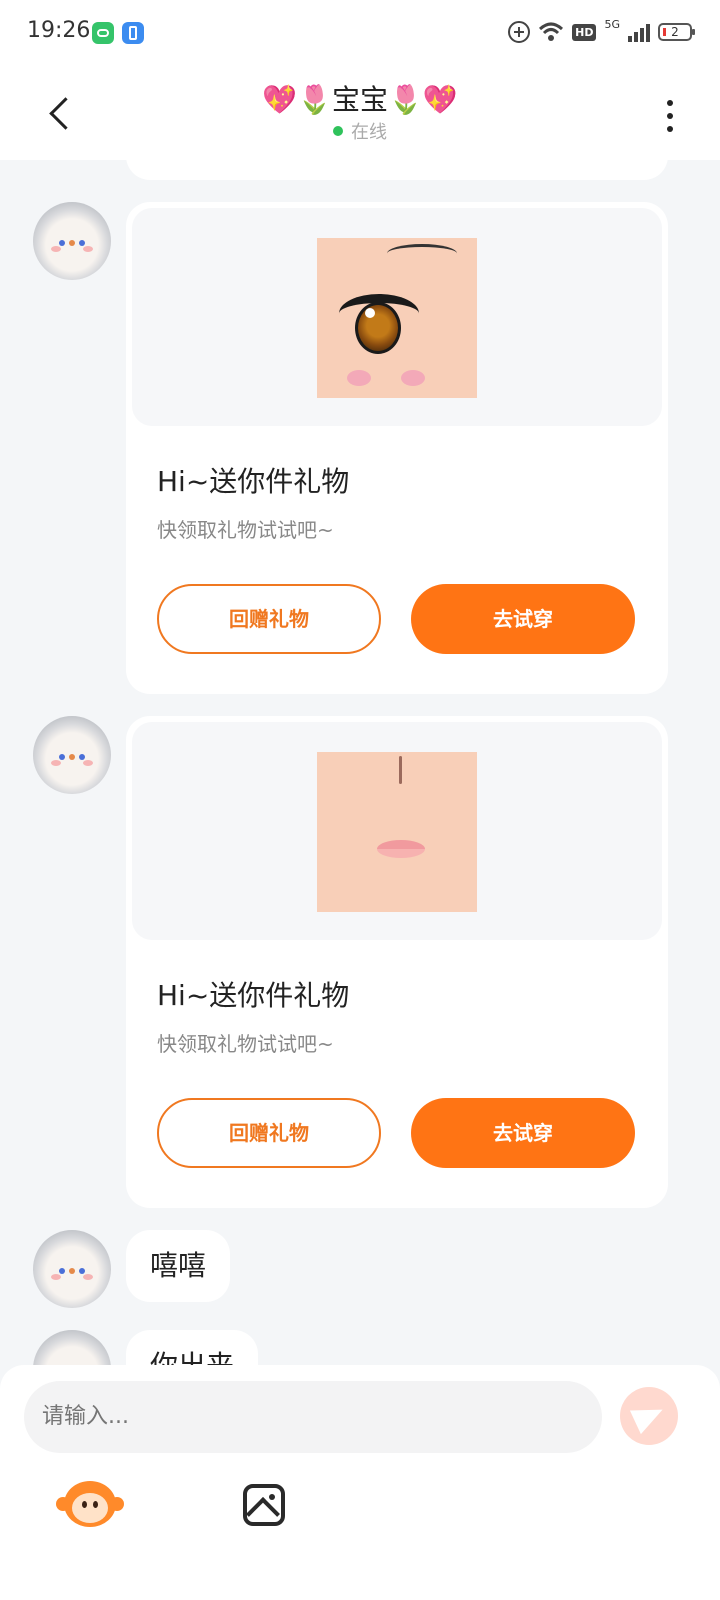  I want to click on image-picker-icon, so click(264, 1505).